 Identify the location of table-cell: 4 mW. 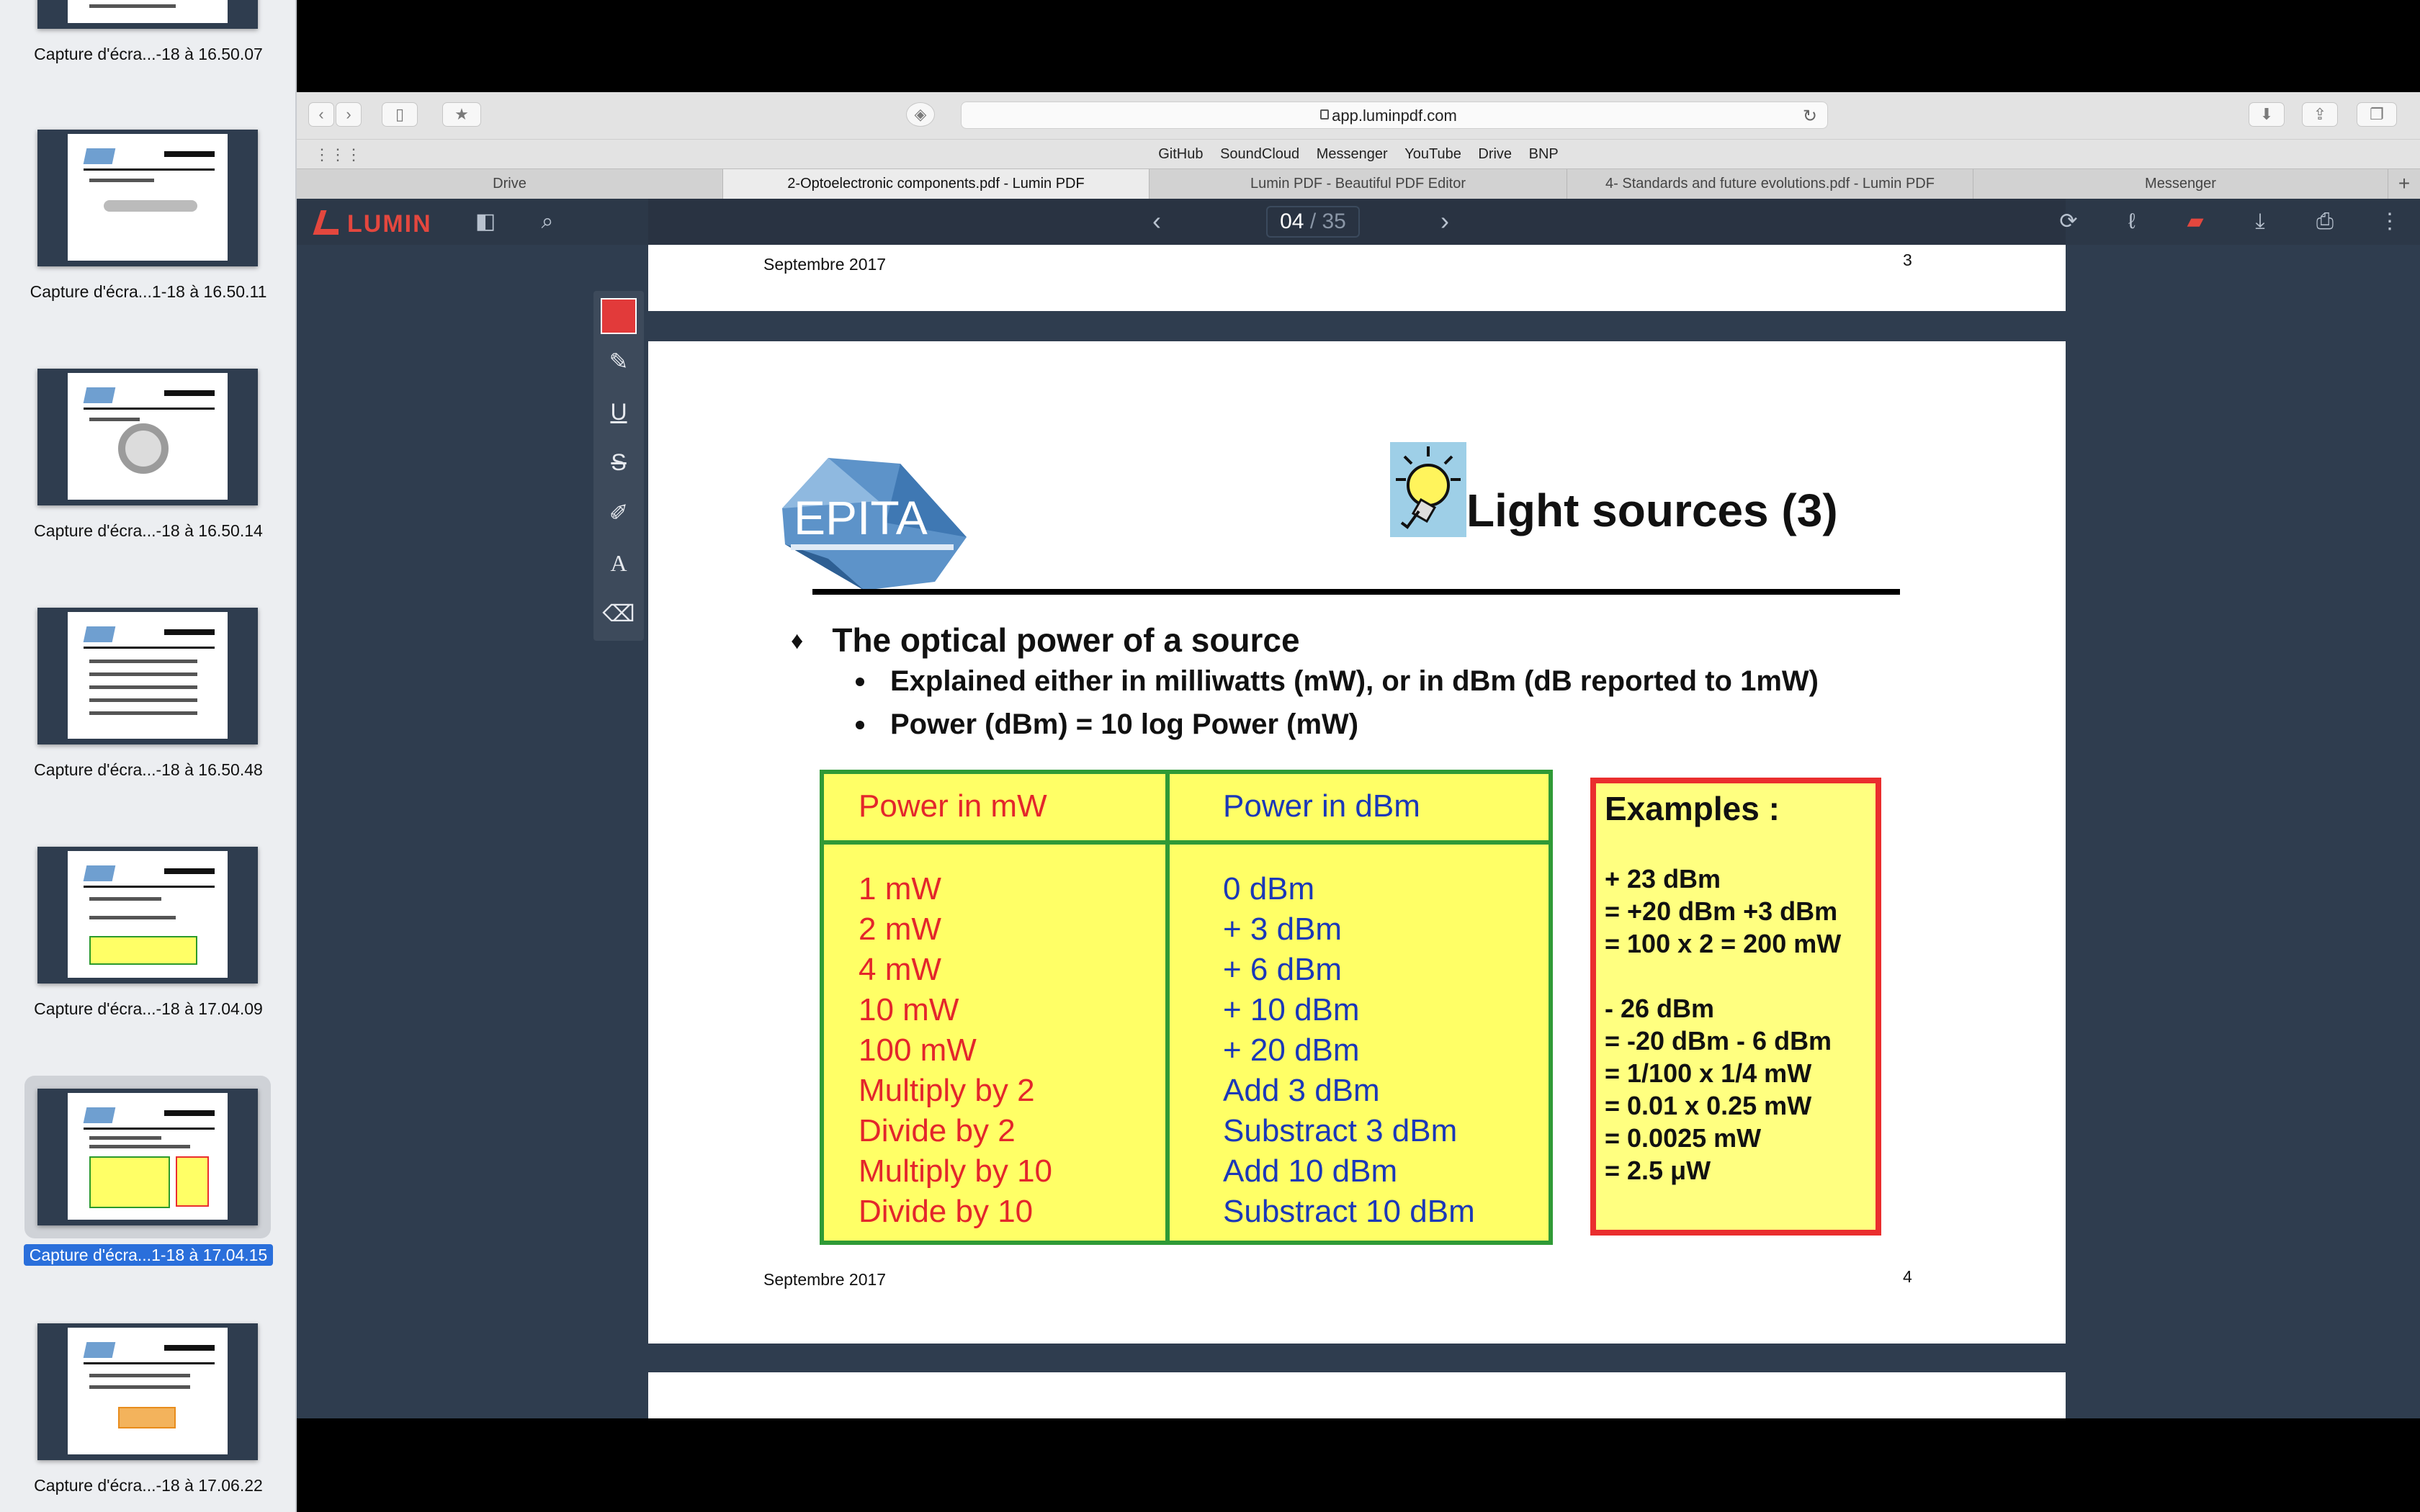
(900, 969).